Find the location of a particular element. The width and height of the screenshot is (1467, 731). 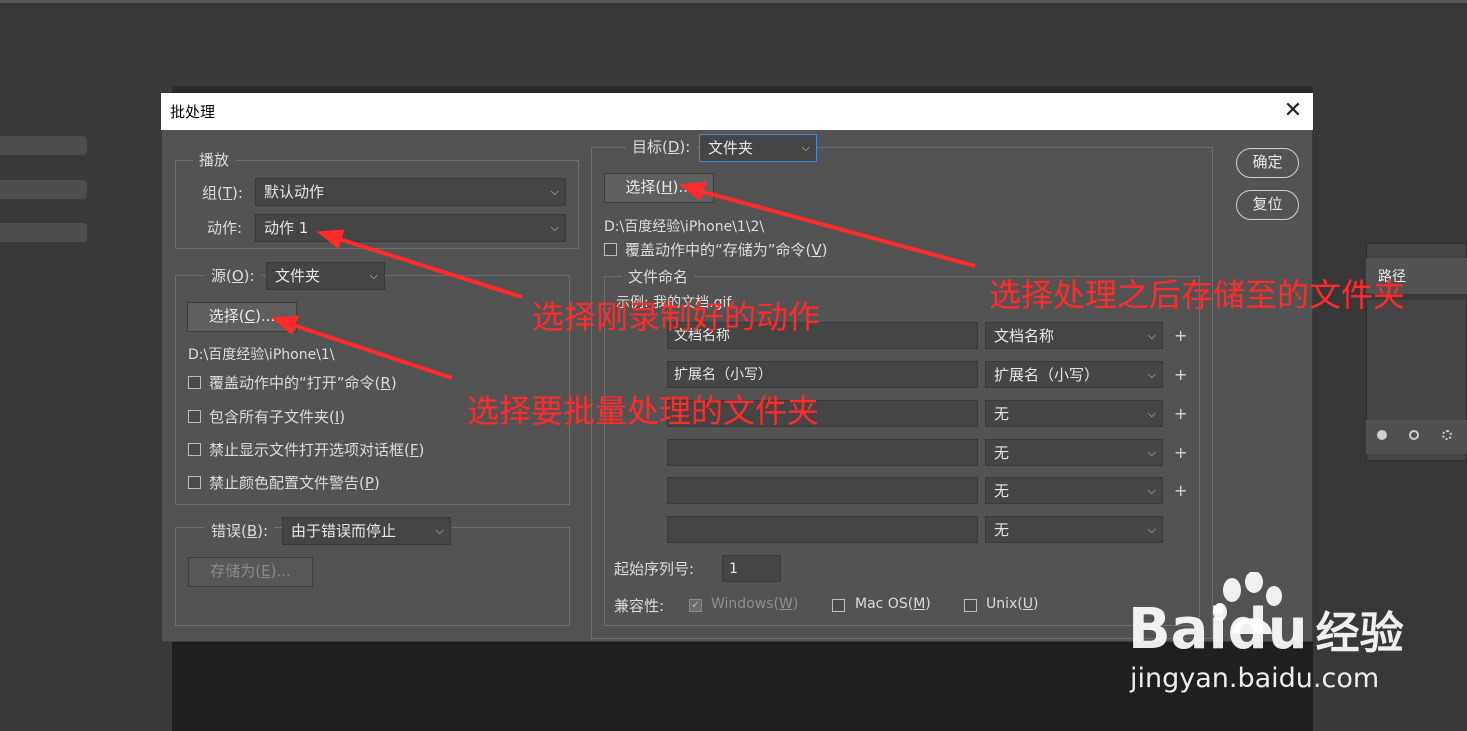

arrow-head-action is located at coordinates (330, 239).